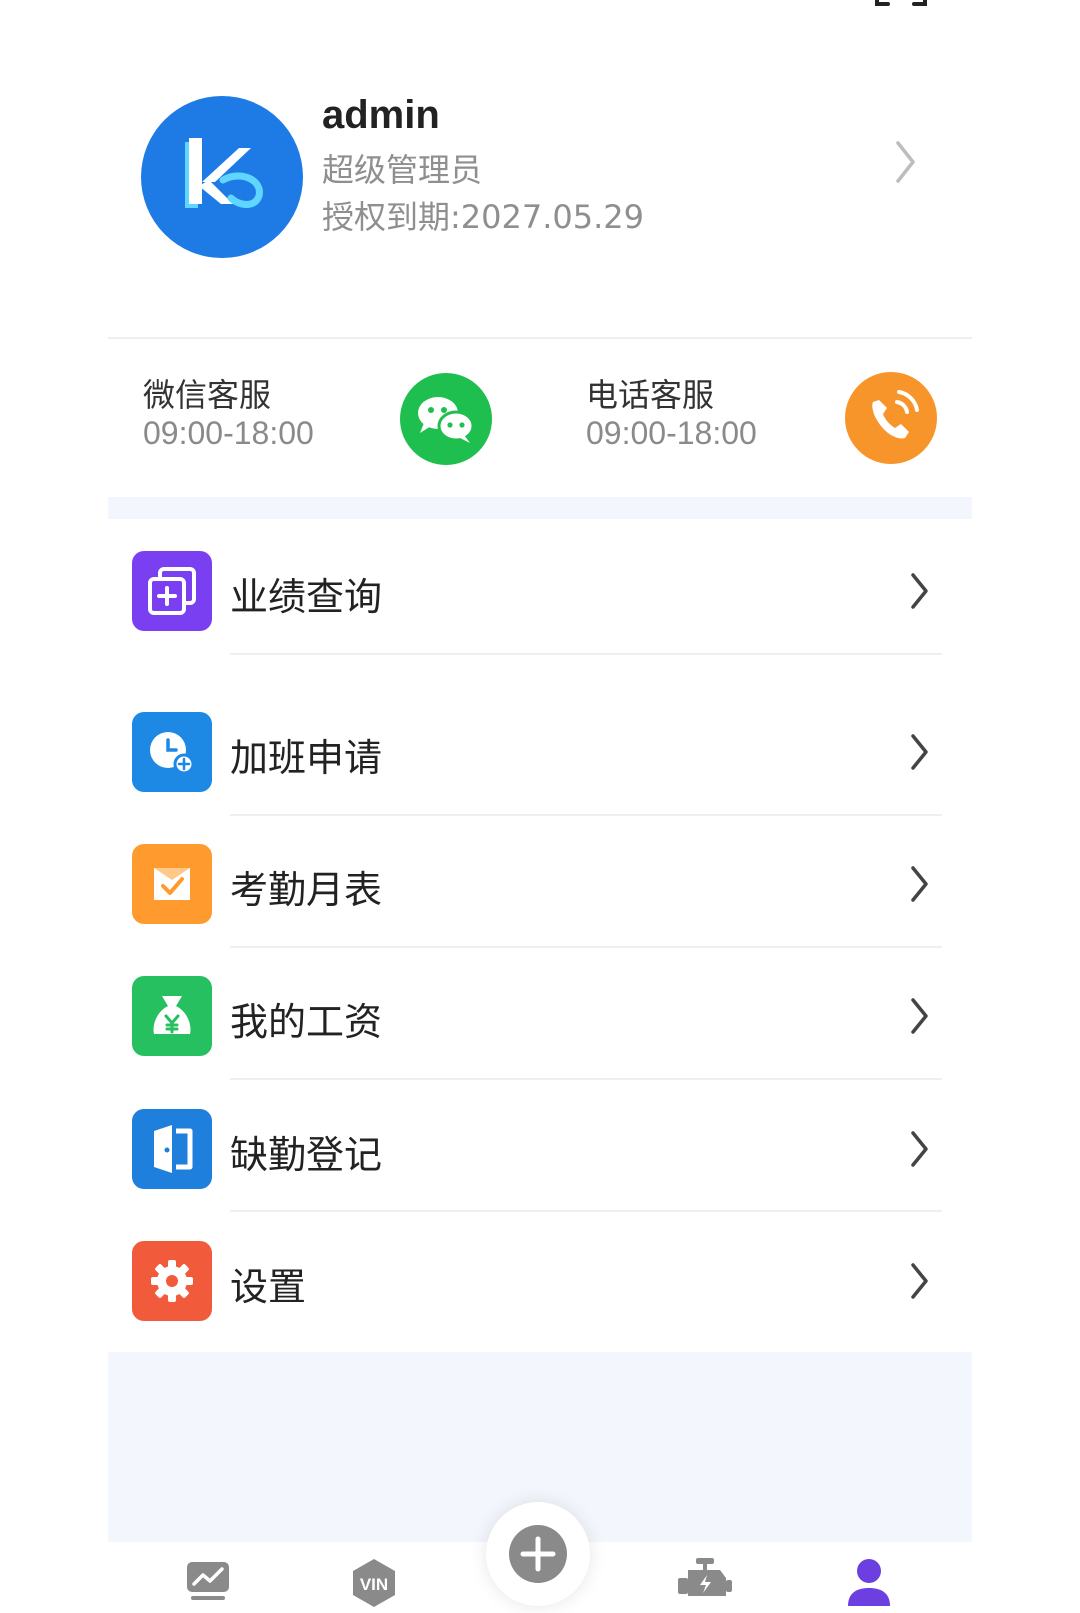  What do you see at coordinates (906, 162) in the screenshot?
I see `profile-chevron-right-icon` at bounding box center [906, 162].